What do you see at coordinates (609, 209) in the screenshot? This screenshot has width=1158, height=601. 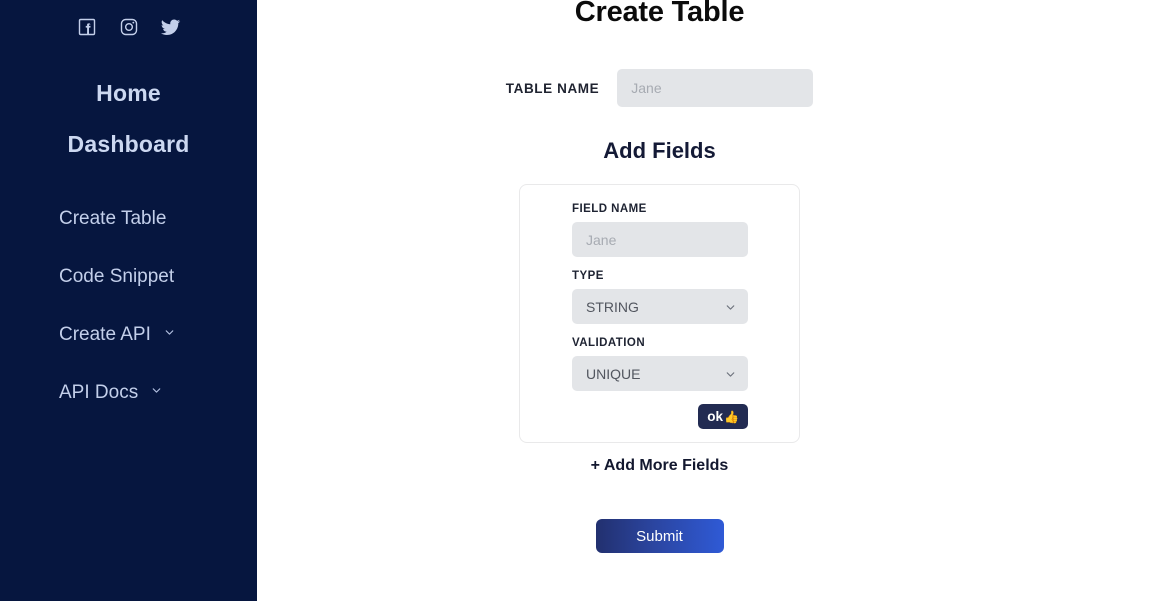 I see `field-name-label: FIELD NAME` at bounding box center [609, 209].